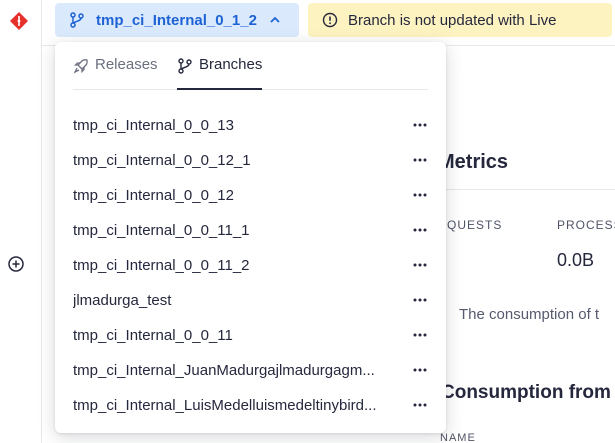 The image size is (615, 443). What do you see at coordinates (19, 21) in the screenshot?
I see `logo-icon` at bounding box center [19, 21].